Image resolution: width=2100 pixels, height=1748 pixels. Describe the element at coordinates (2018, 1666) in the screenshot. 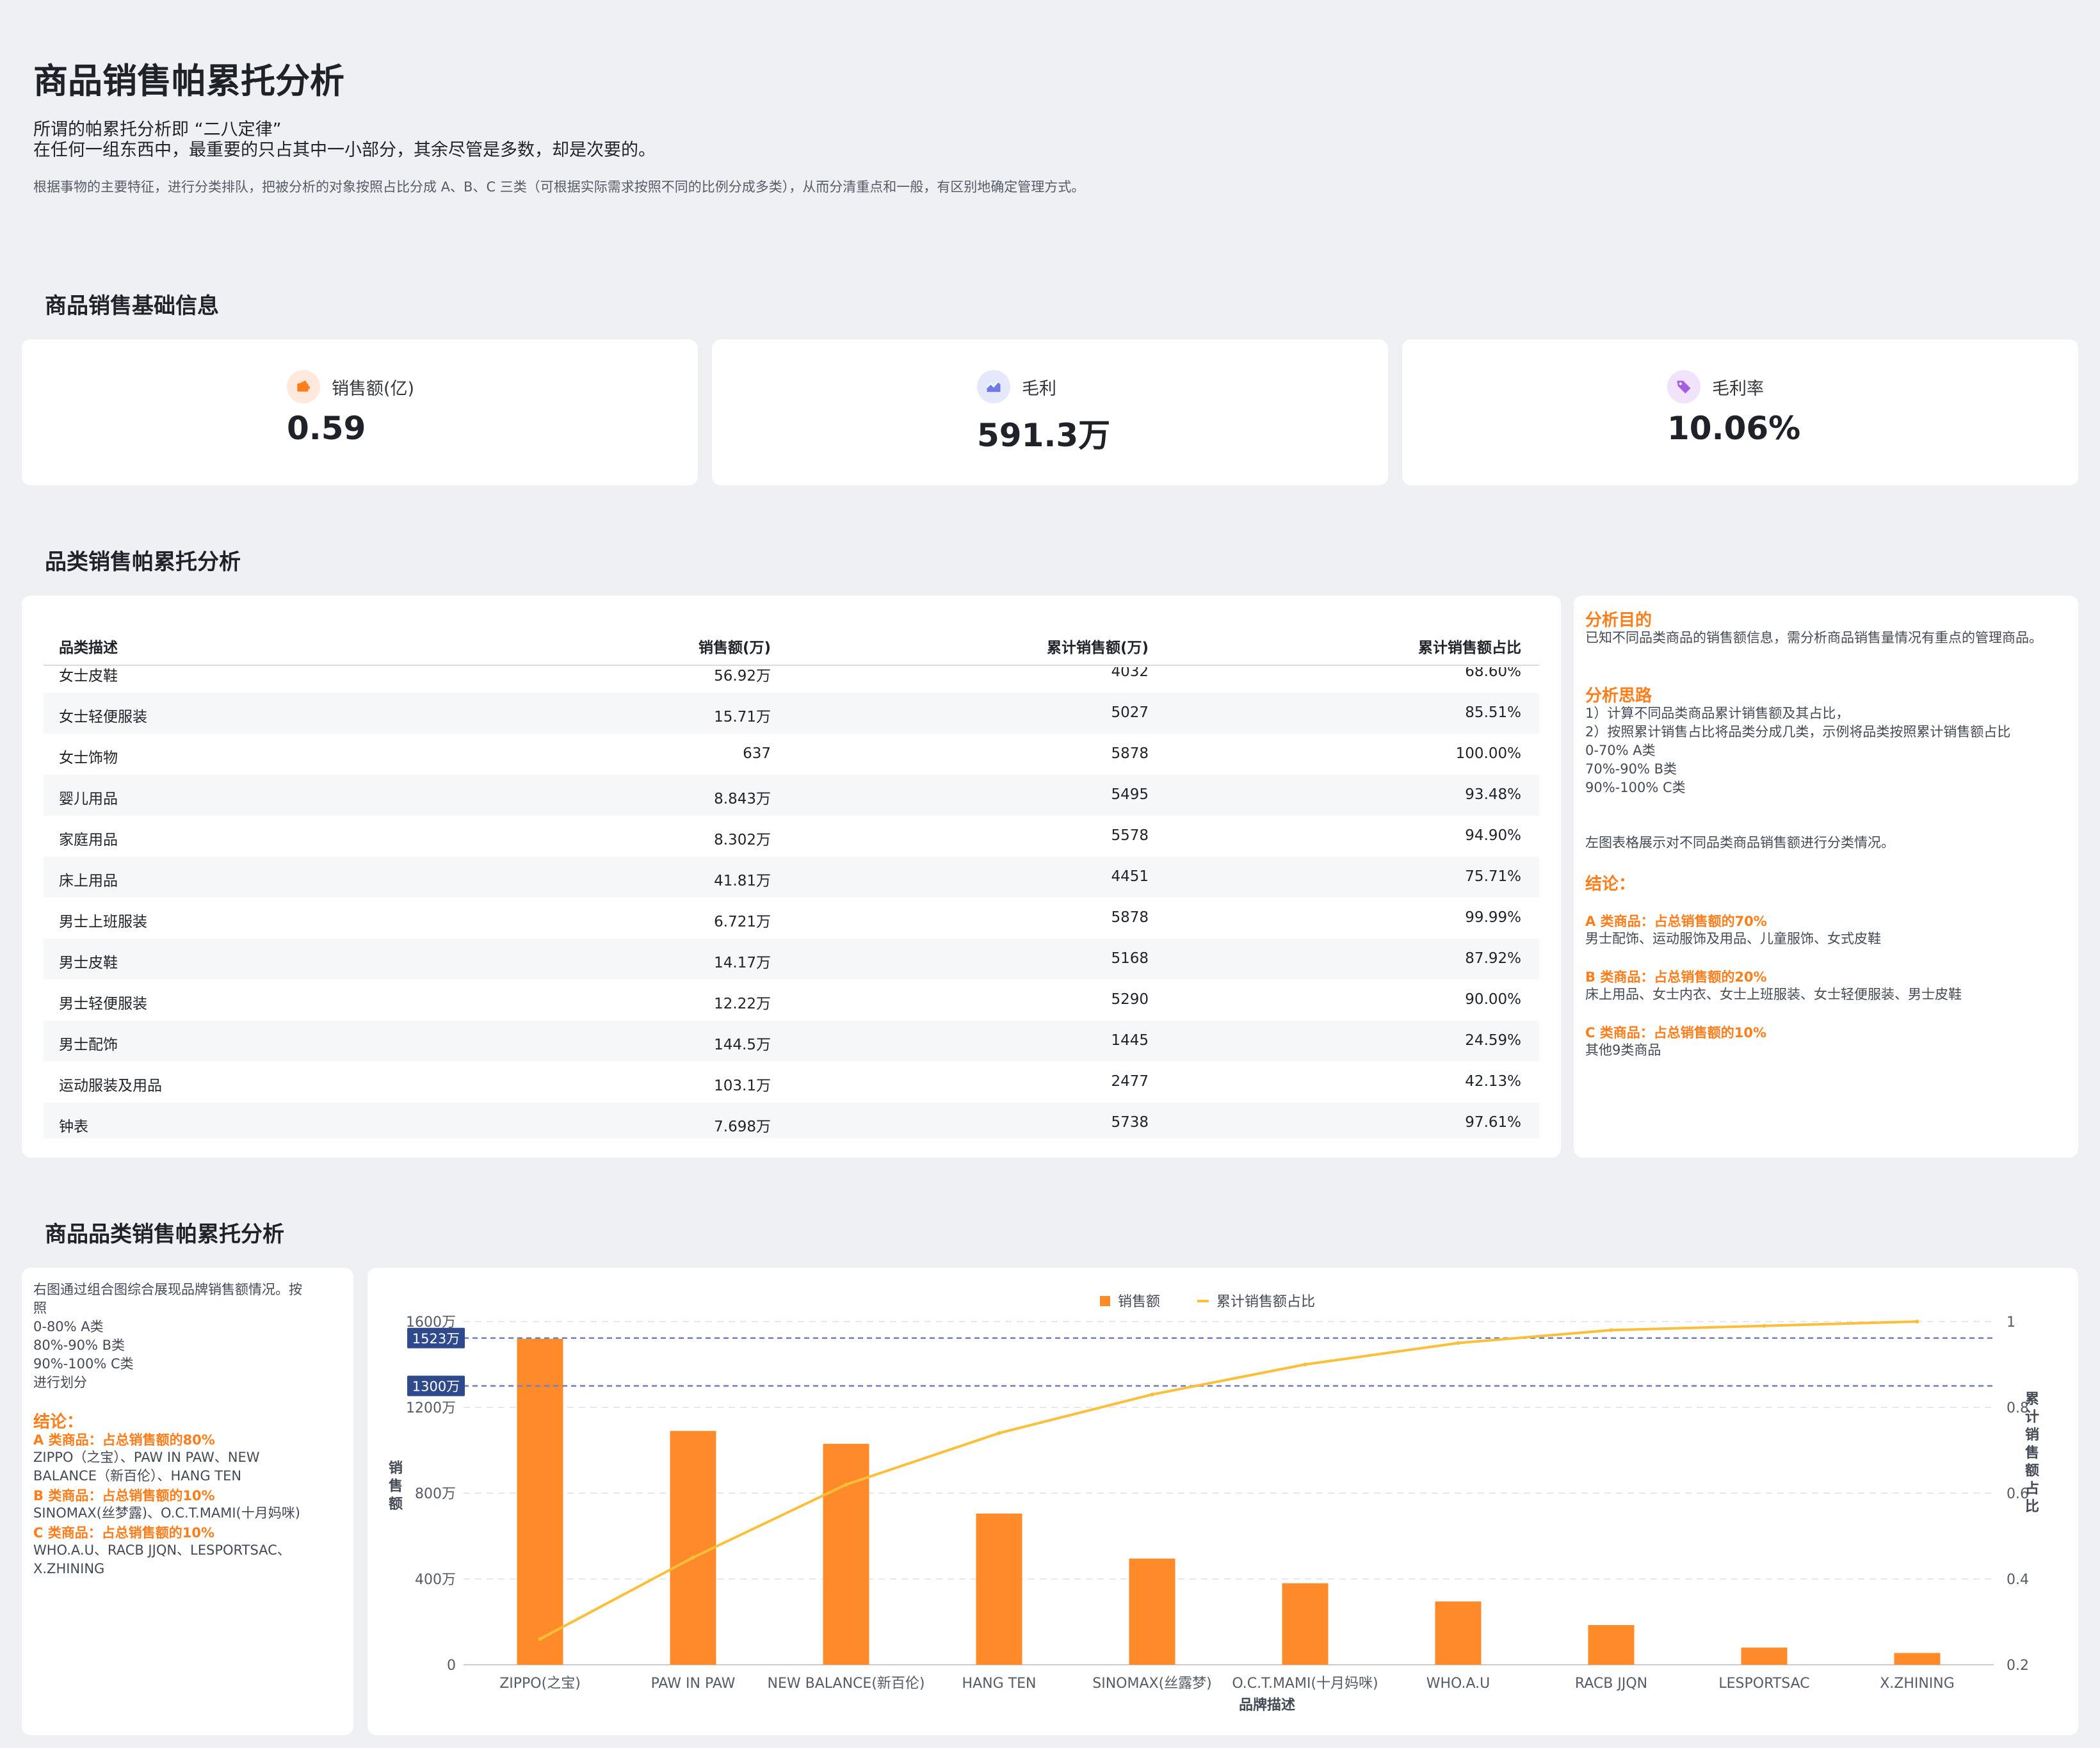

I see `y-right-tick-label: 0.2` at that location.